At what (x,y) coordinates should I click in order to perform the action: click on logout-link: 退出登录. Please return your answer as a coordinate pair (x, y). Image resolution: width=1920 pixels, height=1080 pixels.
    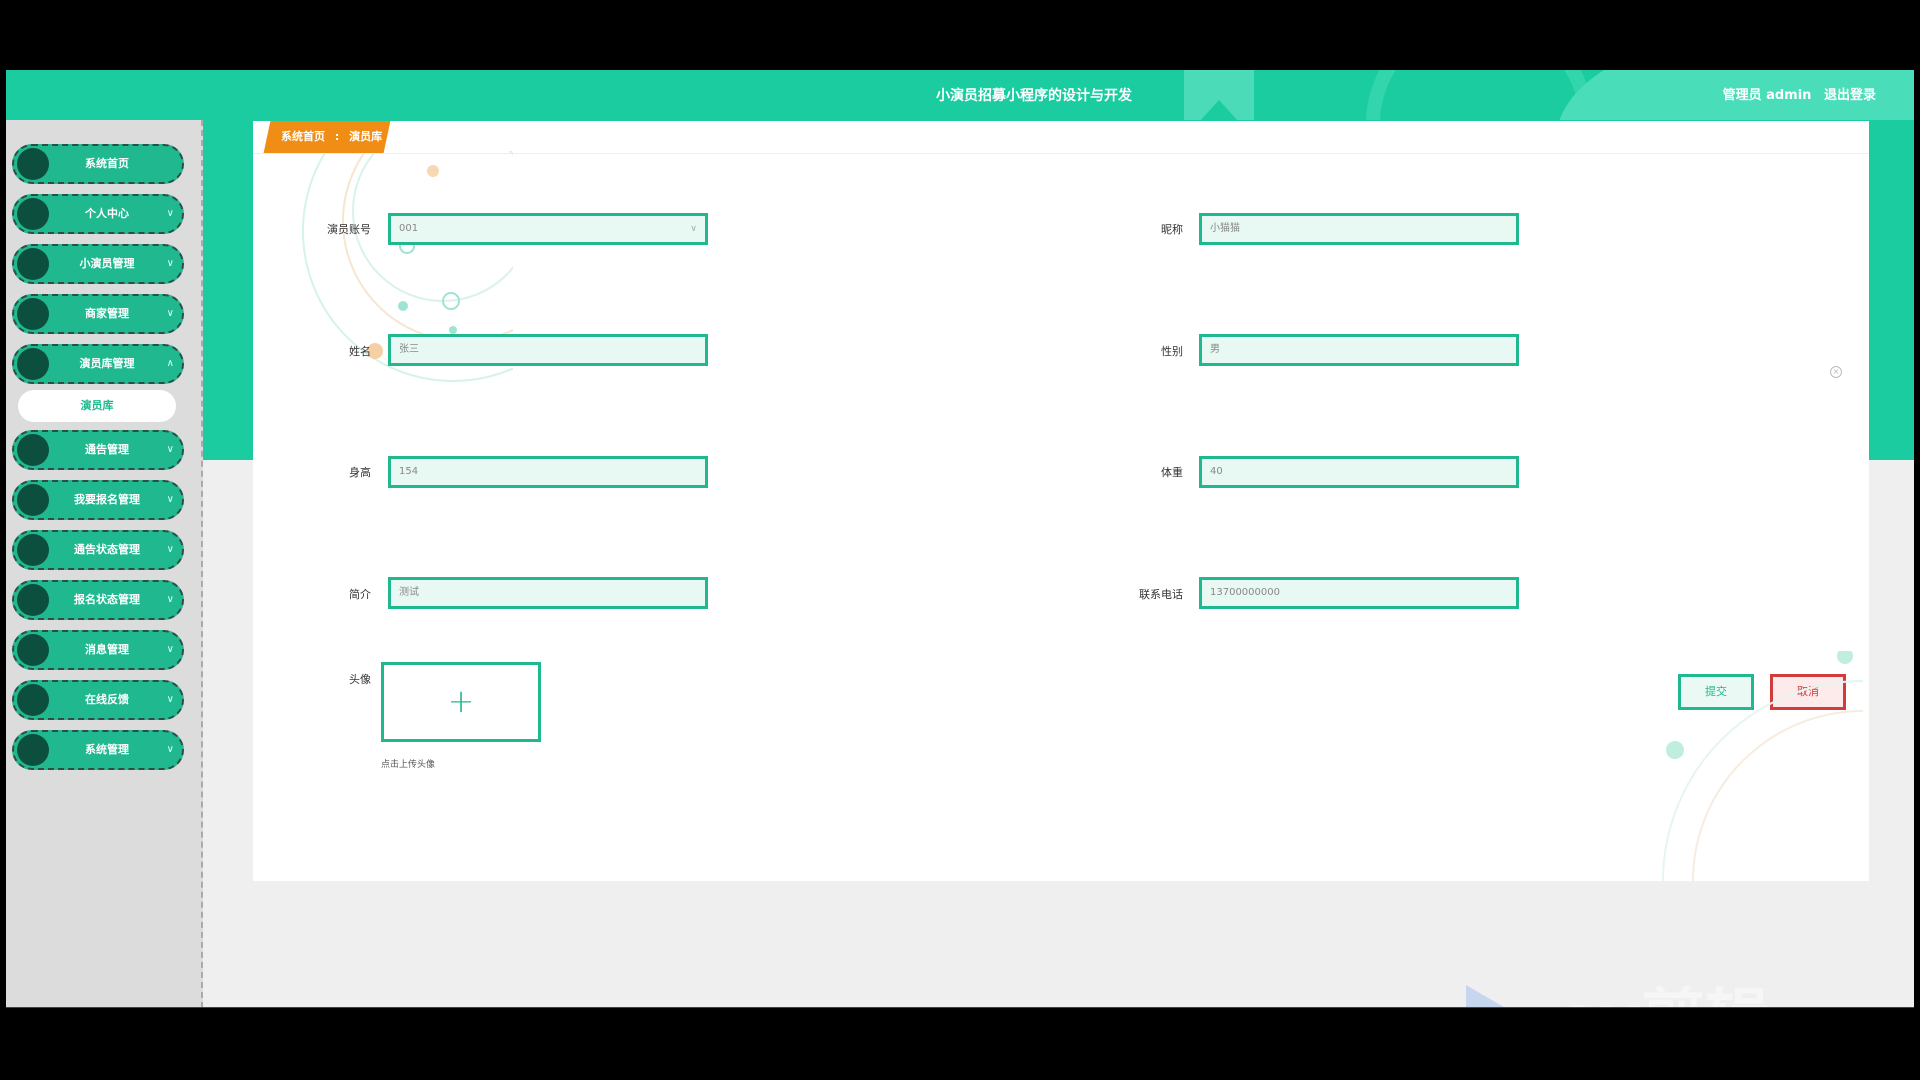
    Looking at the image, I should click on (1850, 95).